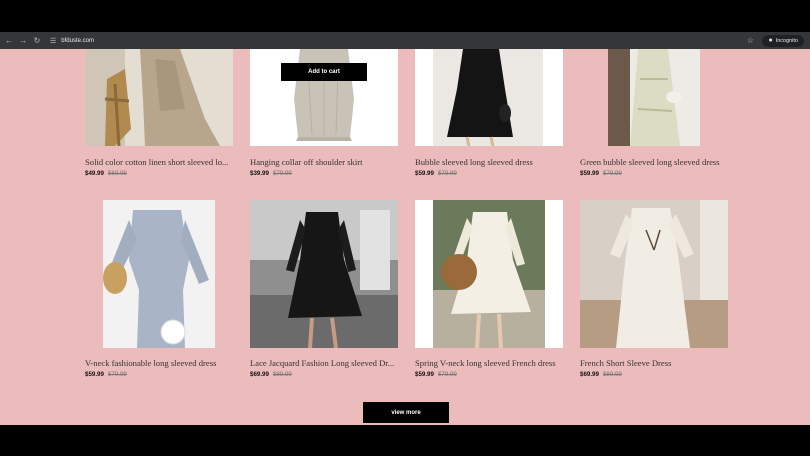 The width and height of the screenshot is (810, 456). I want to click on incognito-badge: ● Incognito, so click(783, 40).